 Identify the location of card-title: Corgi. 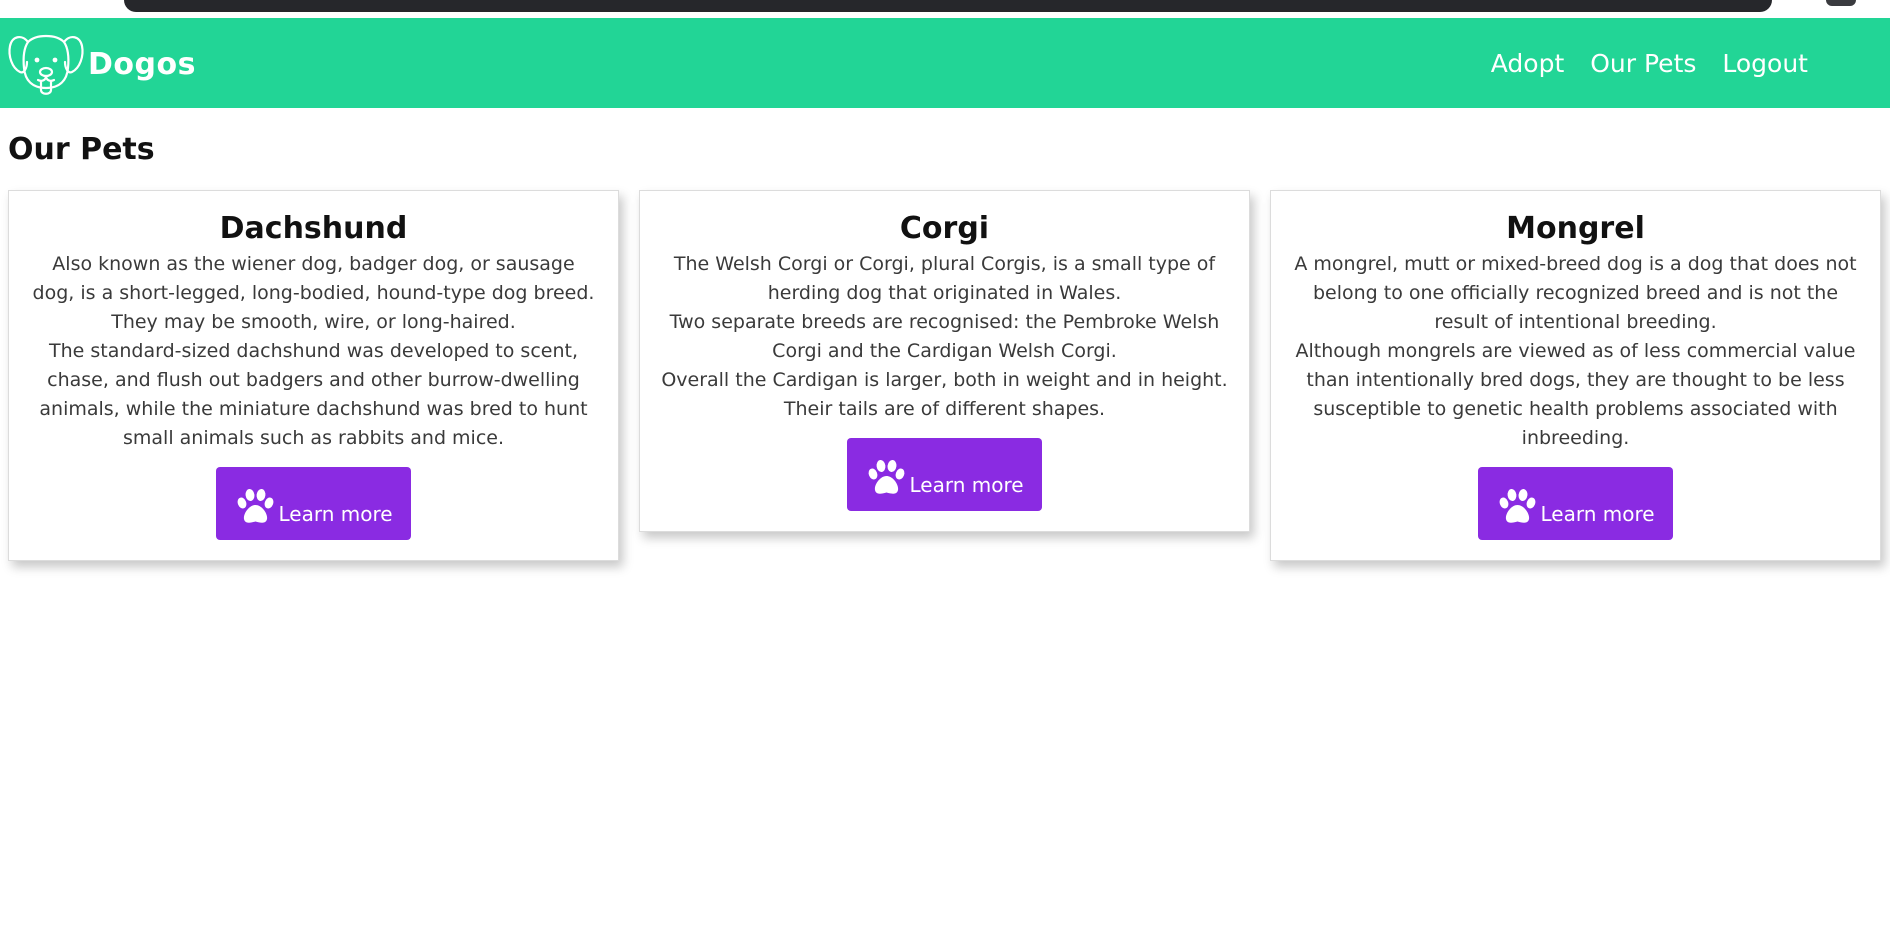
(944, 228).